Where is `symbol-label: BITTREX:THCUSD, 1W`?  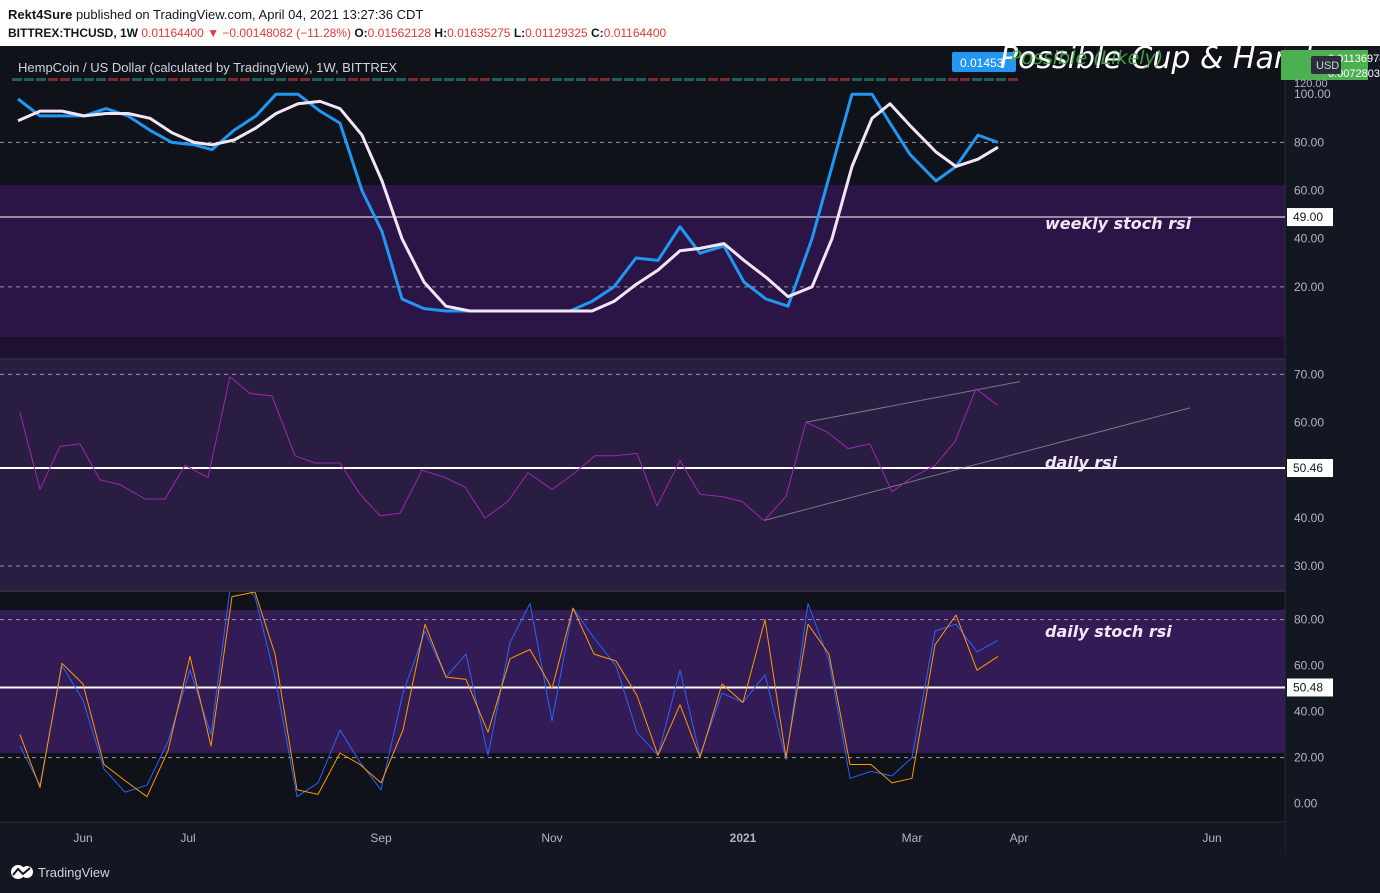 symbol-label: BITTREX:THCUSD, 1W is located at coordinates (73, 33).